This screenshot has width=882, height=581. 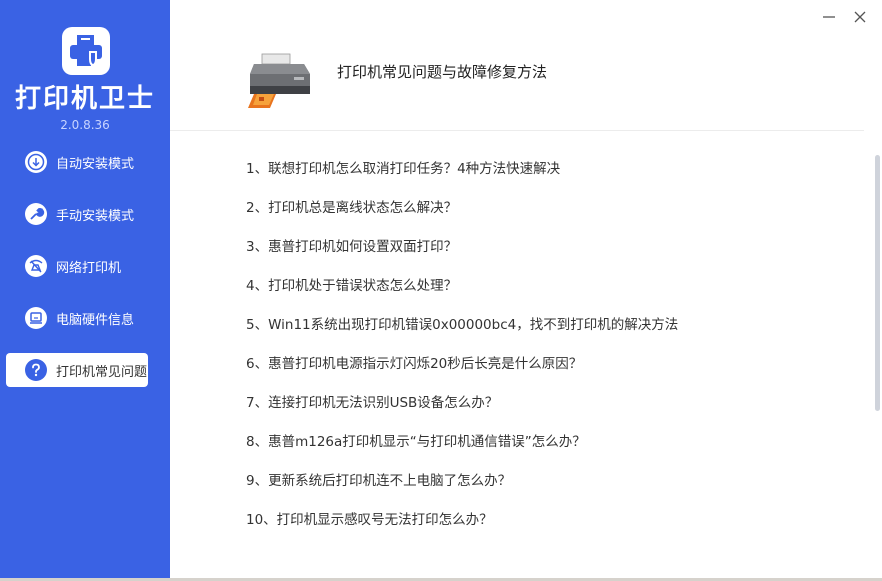 What do you see at coordinates (84, 99) in the screenshot?
I see `app-title: 打印机卫士` at bounding box center [84, 99].